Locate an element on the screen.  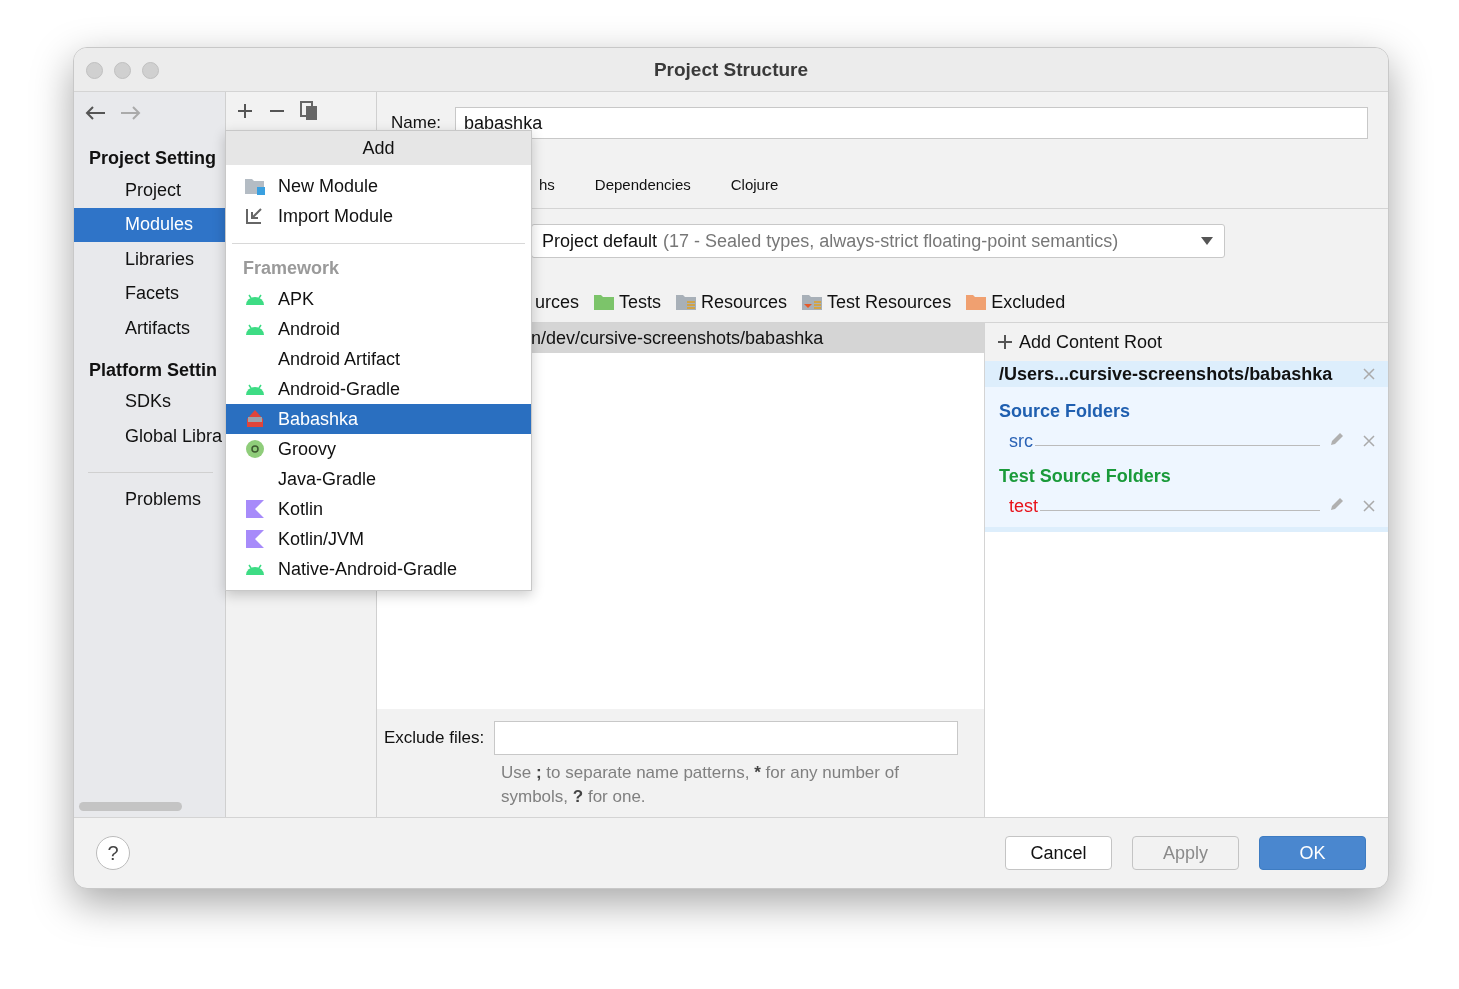
menu-item: Babashka is located at coordinates (378, 419).